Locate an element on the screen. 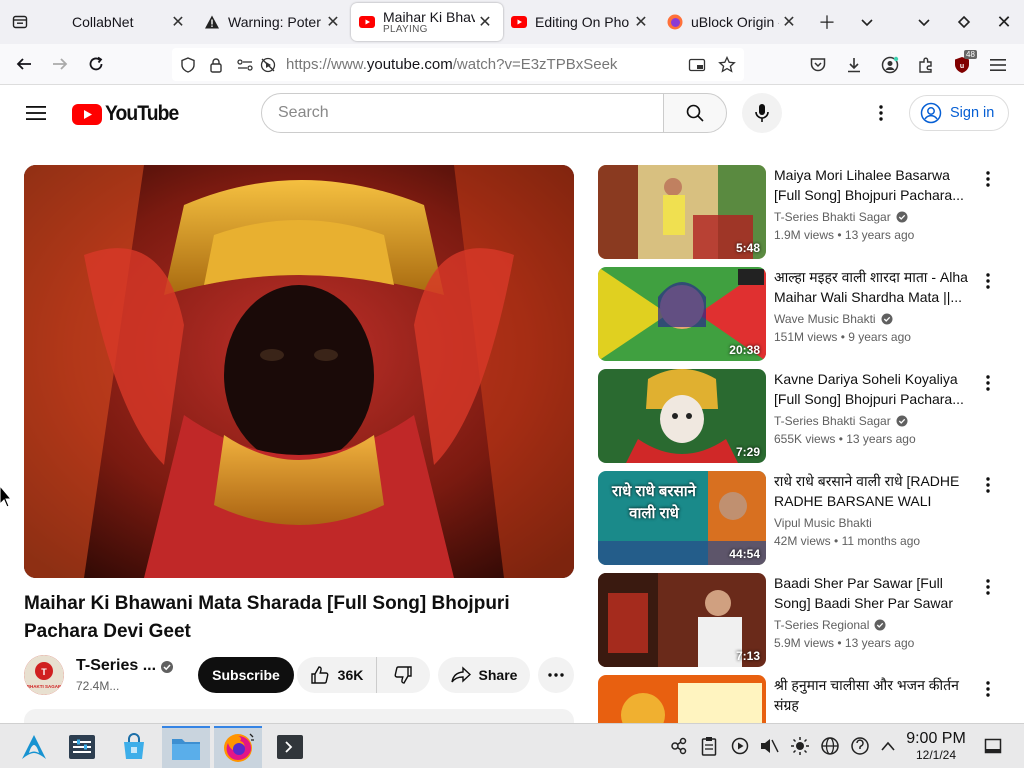 The width and height of the screenshot is (1024, 768). search-input: Search is located at coordinates (462, 113).